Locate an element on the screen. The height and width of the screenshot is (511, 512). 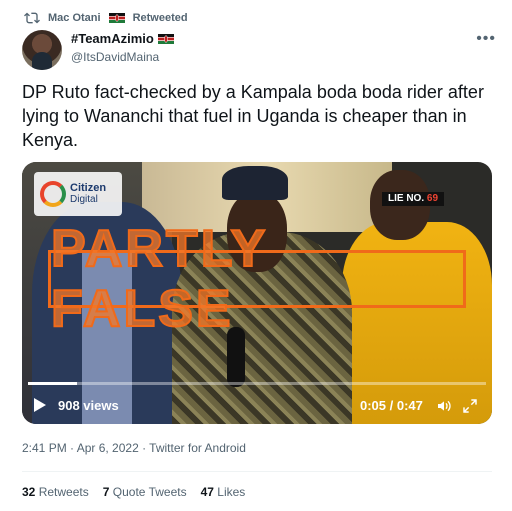
video-progress-fill is located at coordinates (52, 383).